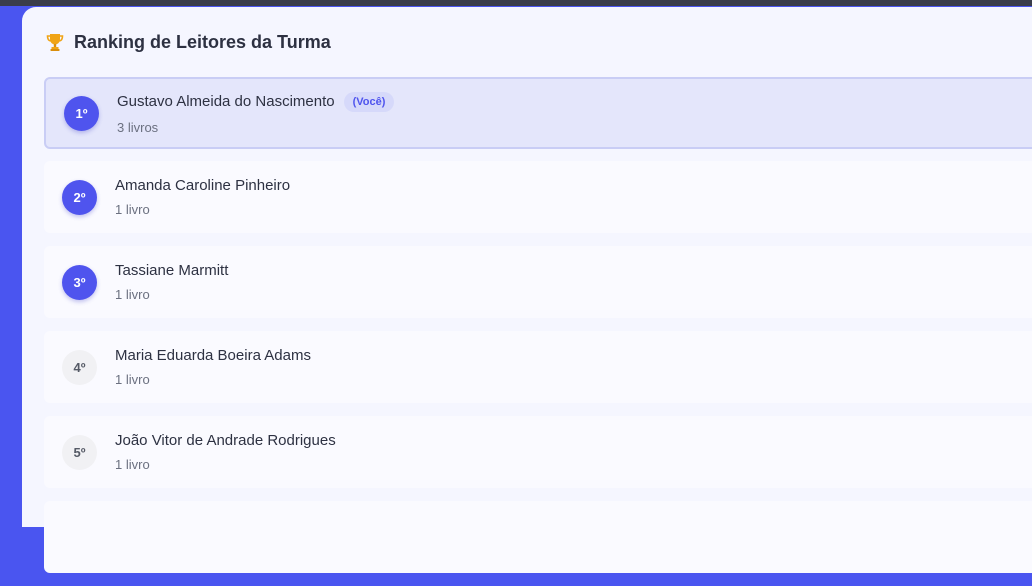  What do you see at coordinates (202, 41) in the screenshot?
I see `page-title: Ranking de Leitores da Turma` at bounding box center [202, 41].